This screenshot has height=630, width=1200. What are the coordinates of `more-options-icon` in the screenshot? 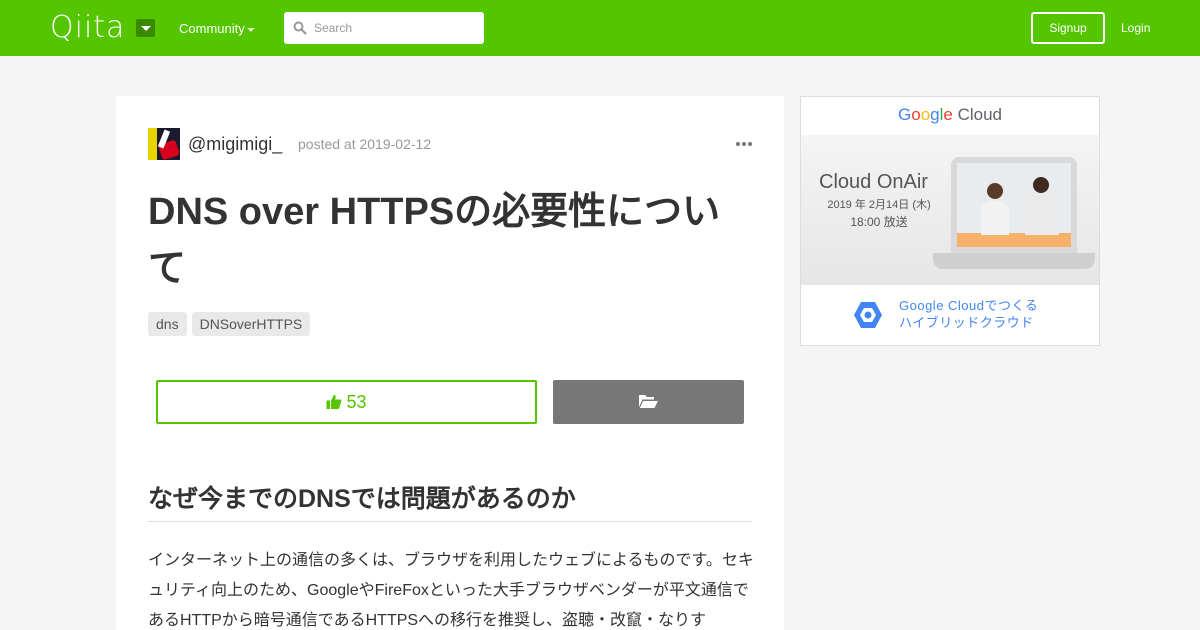 It's located at (744, 145).